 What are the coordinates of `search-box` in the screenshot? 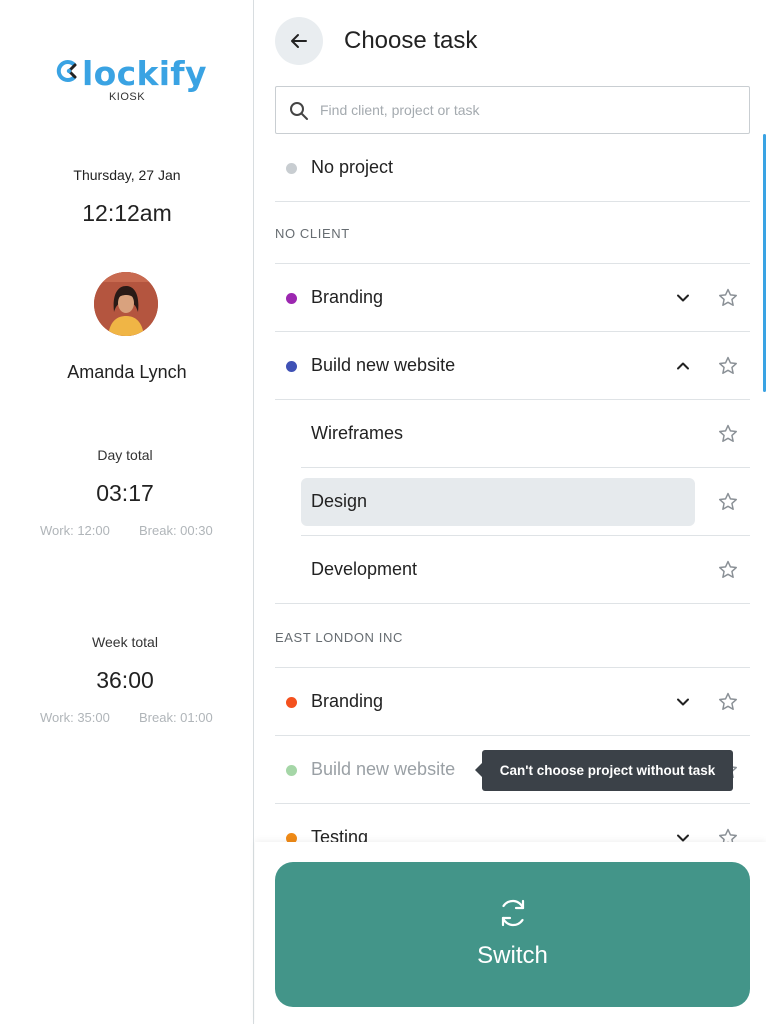 It's located at (512, 110).